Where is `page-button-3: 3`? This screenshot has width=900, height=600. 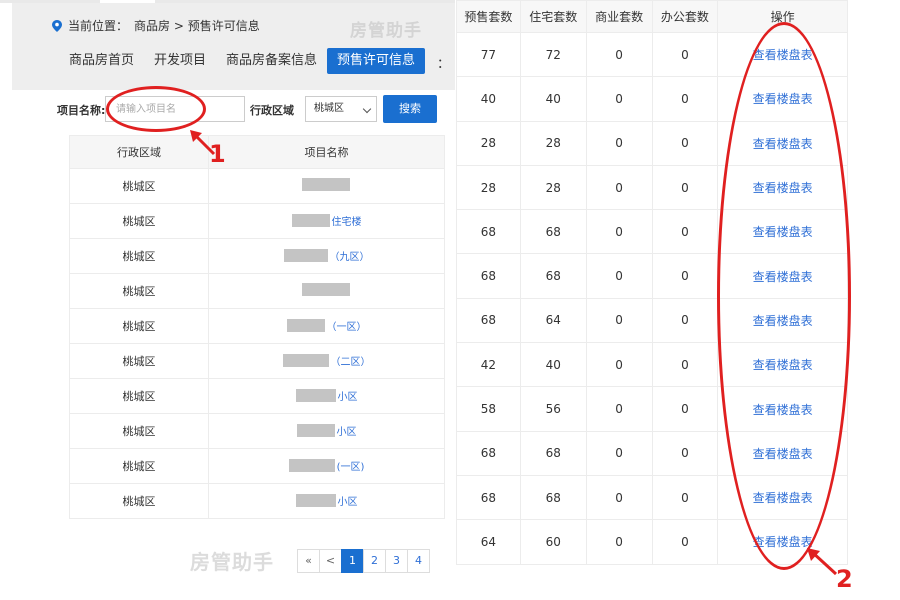
page-button-3: 3 is located at coordinates (396, 561).